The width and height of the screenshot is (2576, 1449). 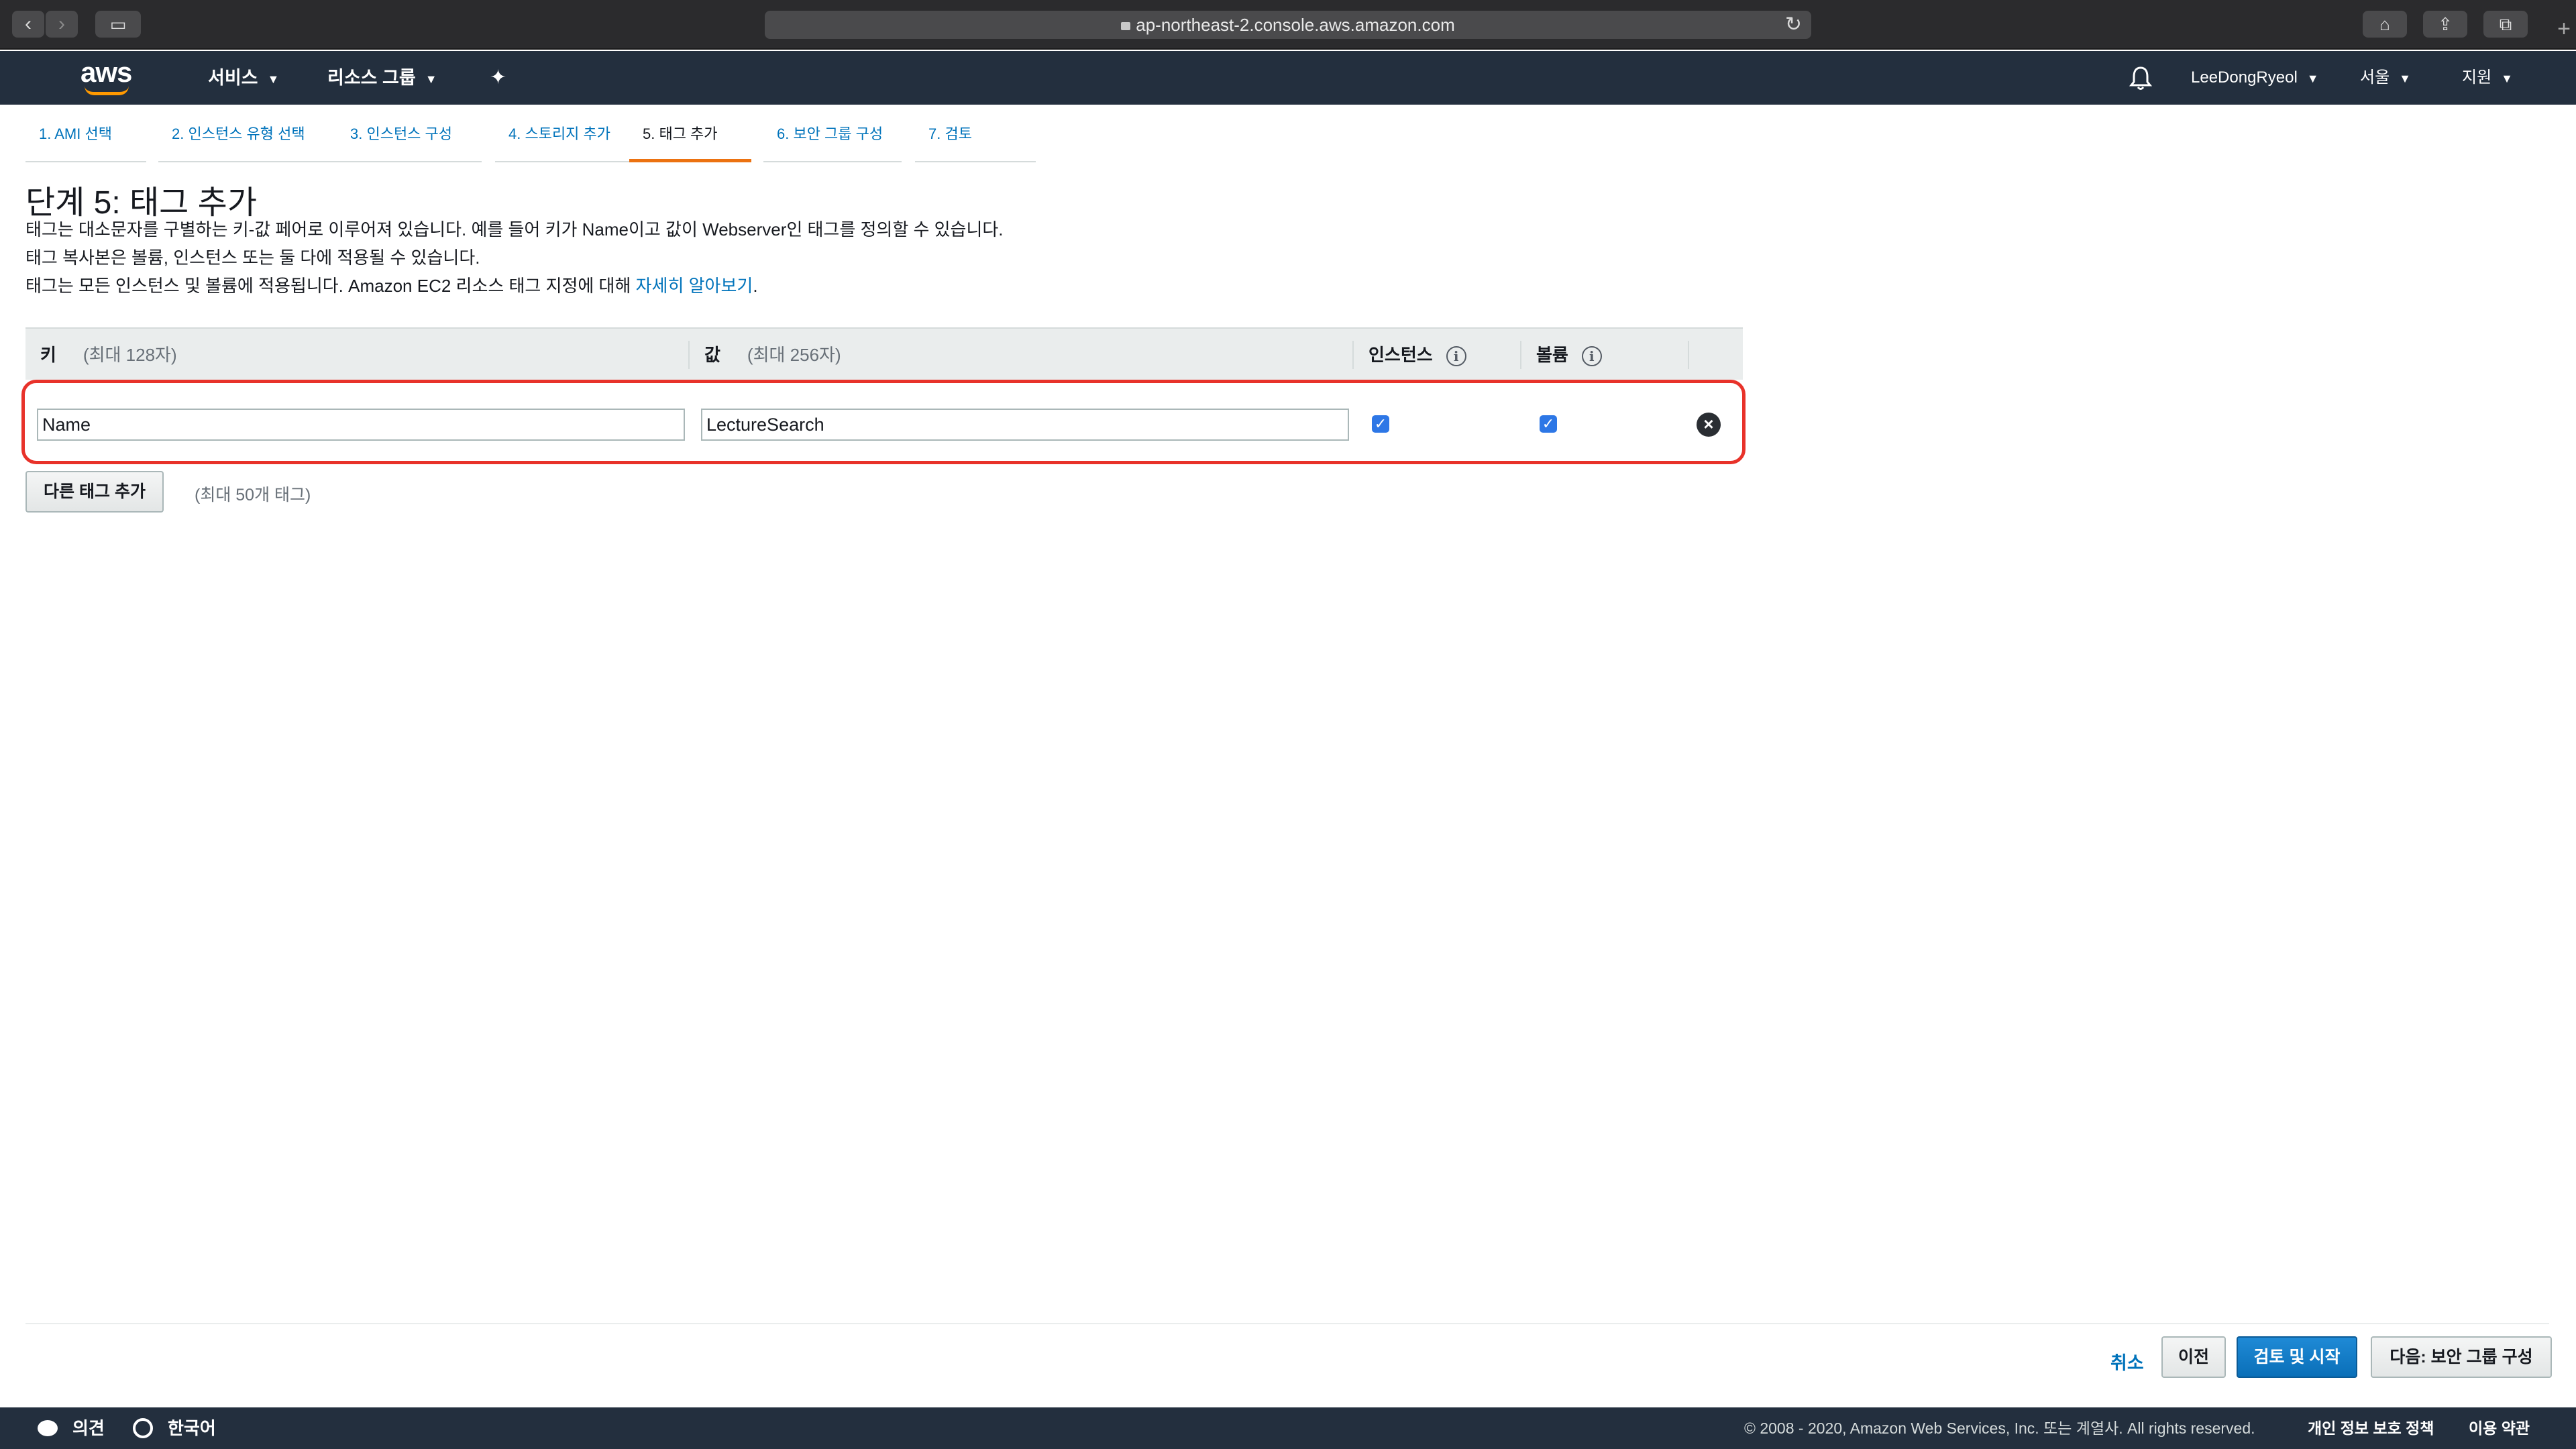 What do you see at coordinates (1709, 425) in the screenshot?
I see `remove-tag-icon: ×` at bounding box center [1709, 425].